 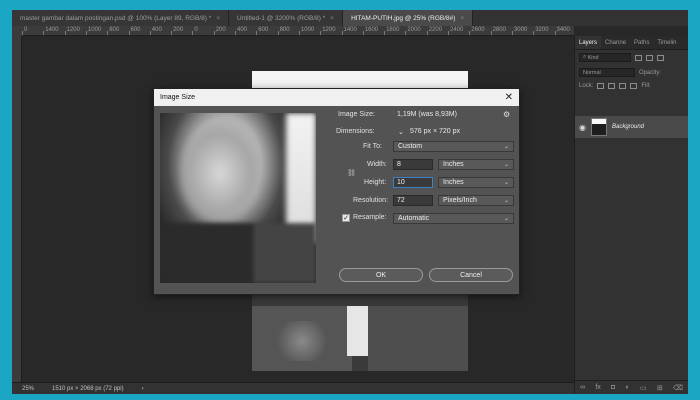 I want to click on panel-footer: ∞ fx ◘ ◐ ▭ ⊞ ⌫, so click(x=631, y=387).